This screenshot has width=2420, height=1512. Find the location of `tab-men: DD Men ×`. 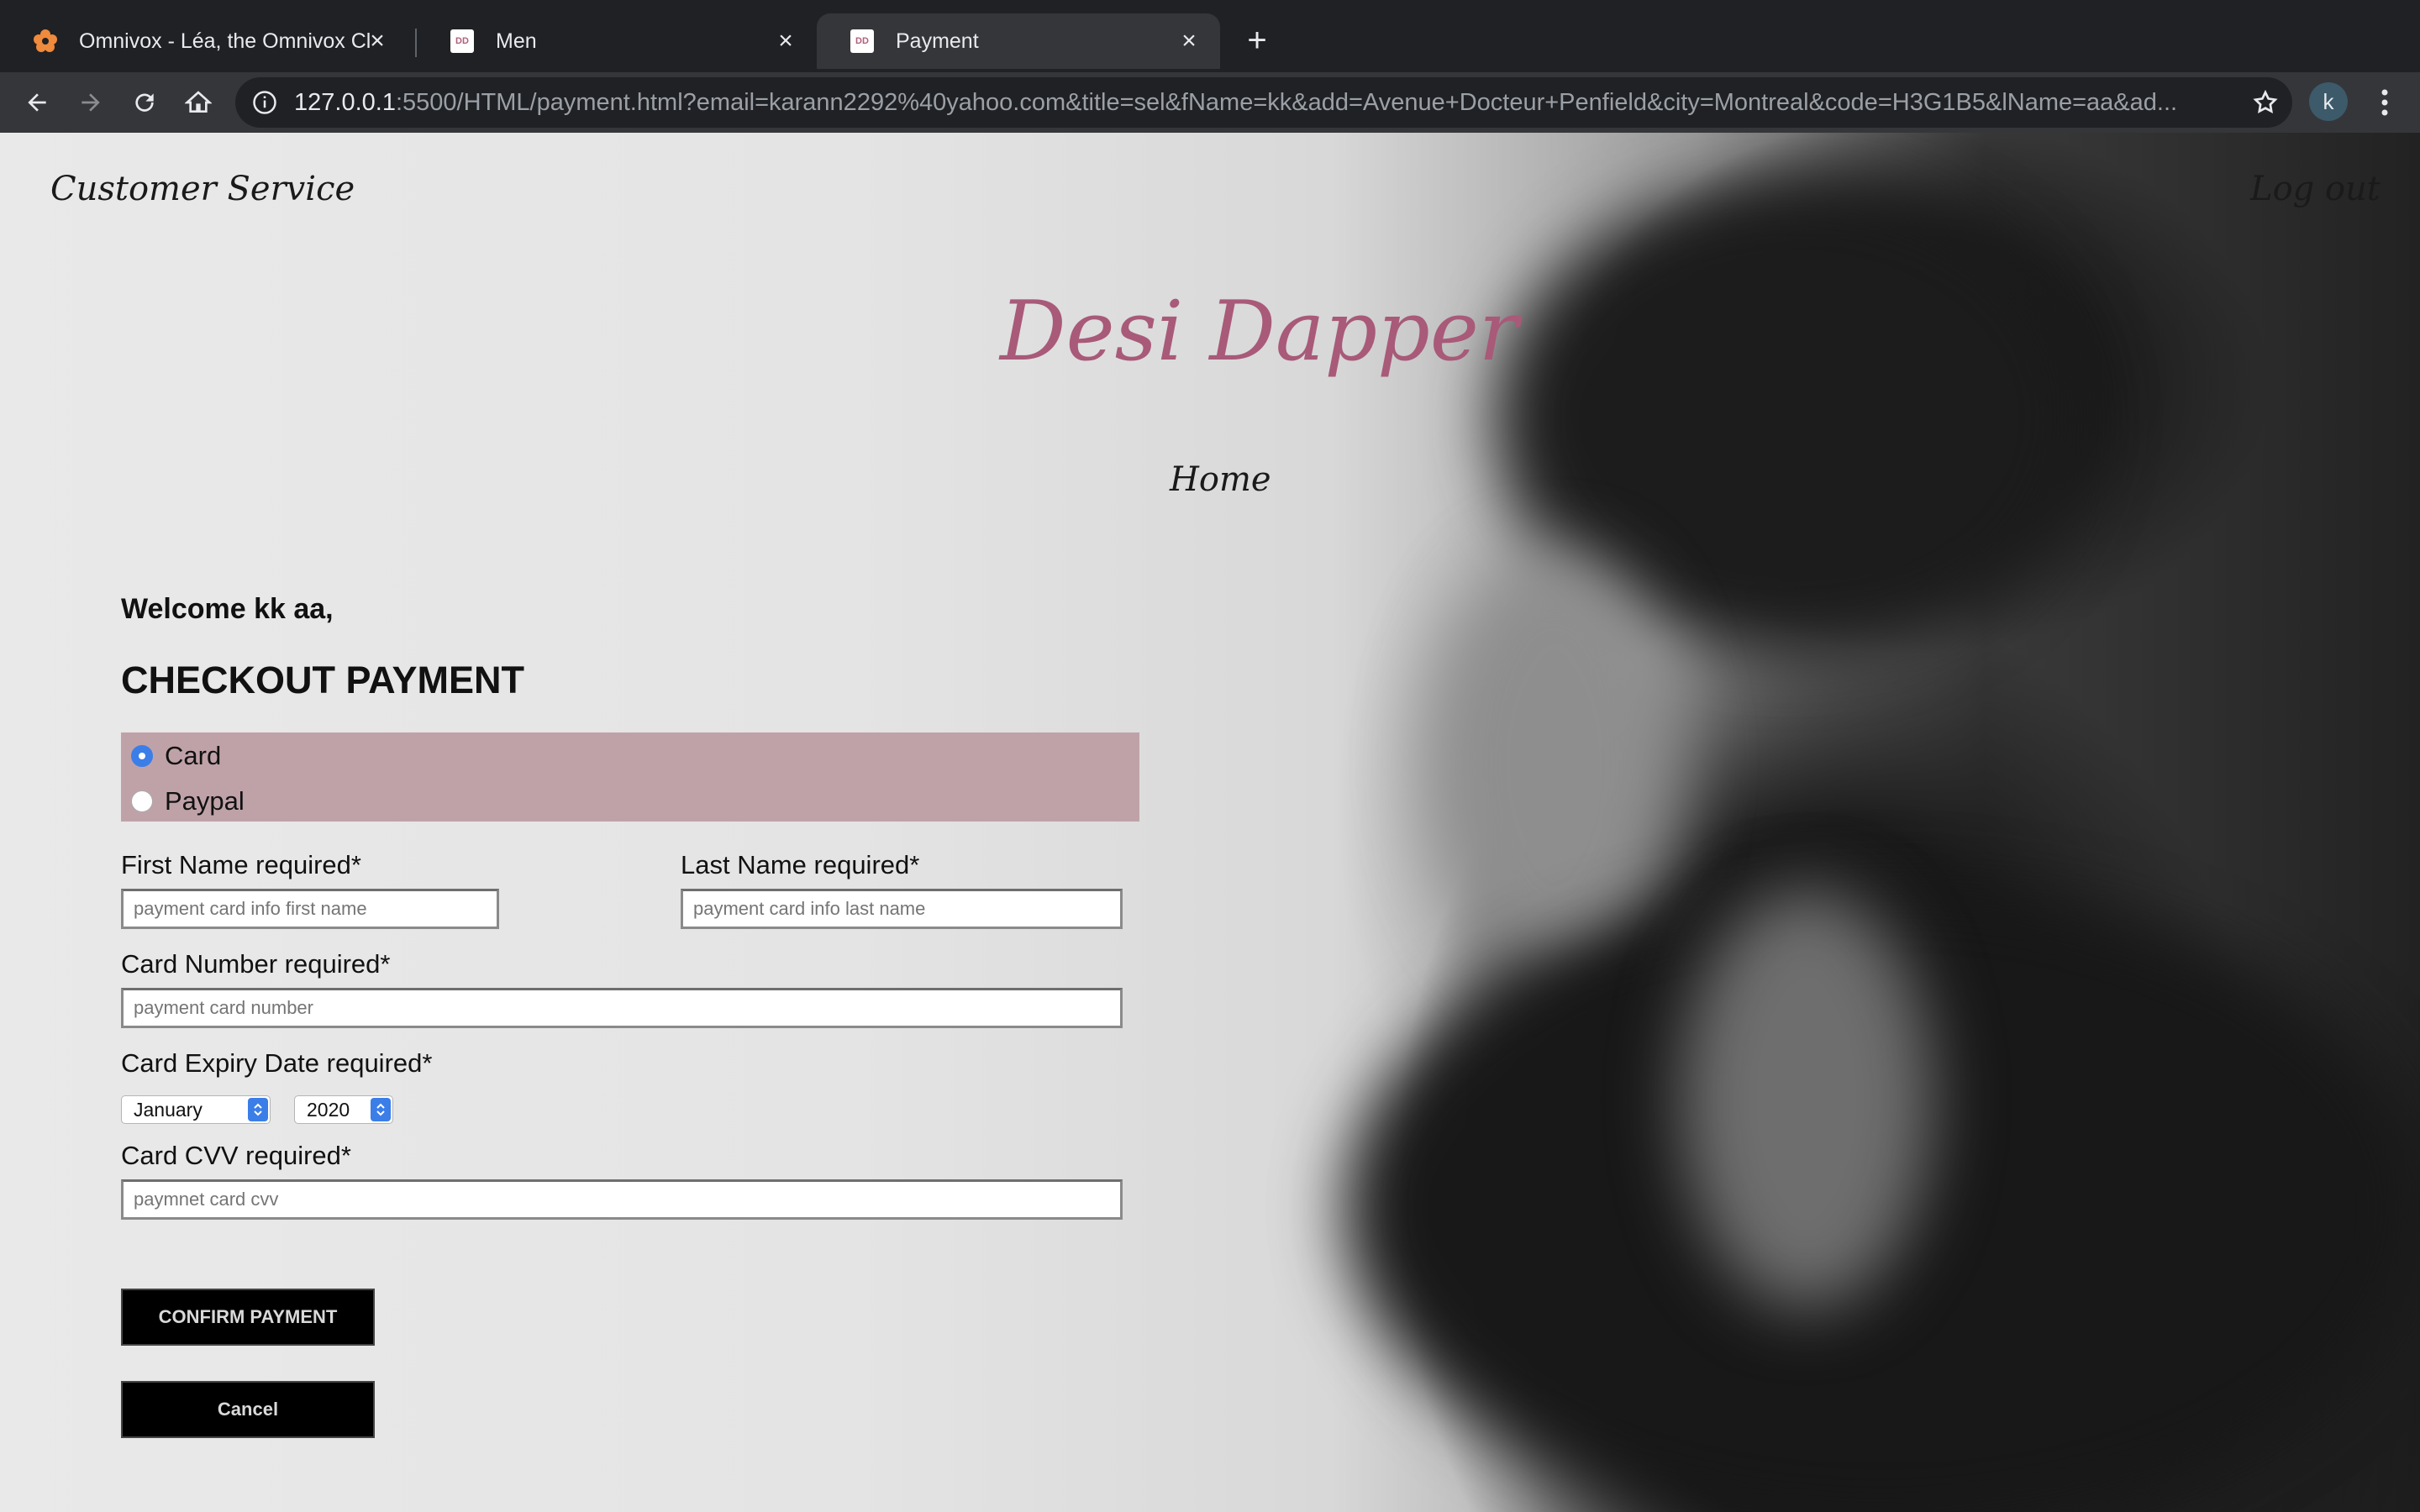

tab-men: DD Men × is located at coordinates (617, 41).